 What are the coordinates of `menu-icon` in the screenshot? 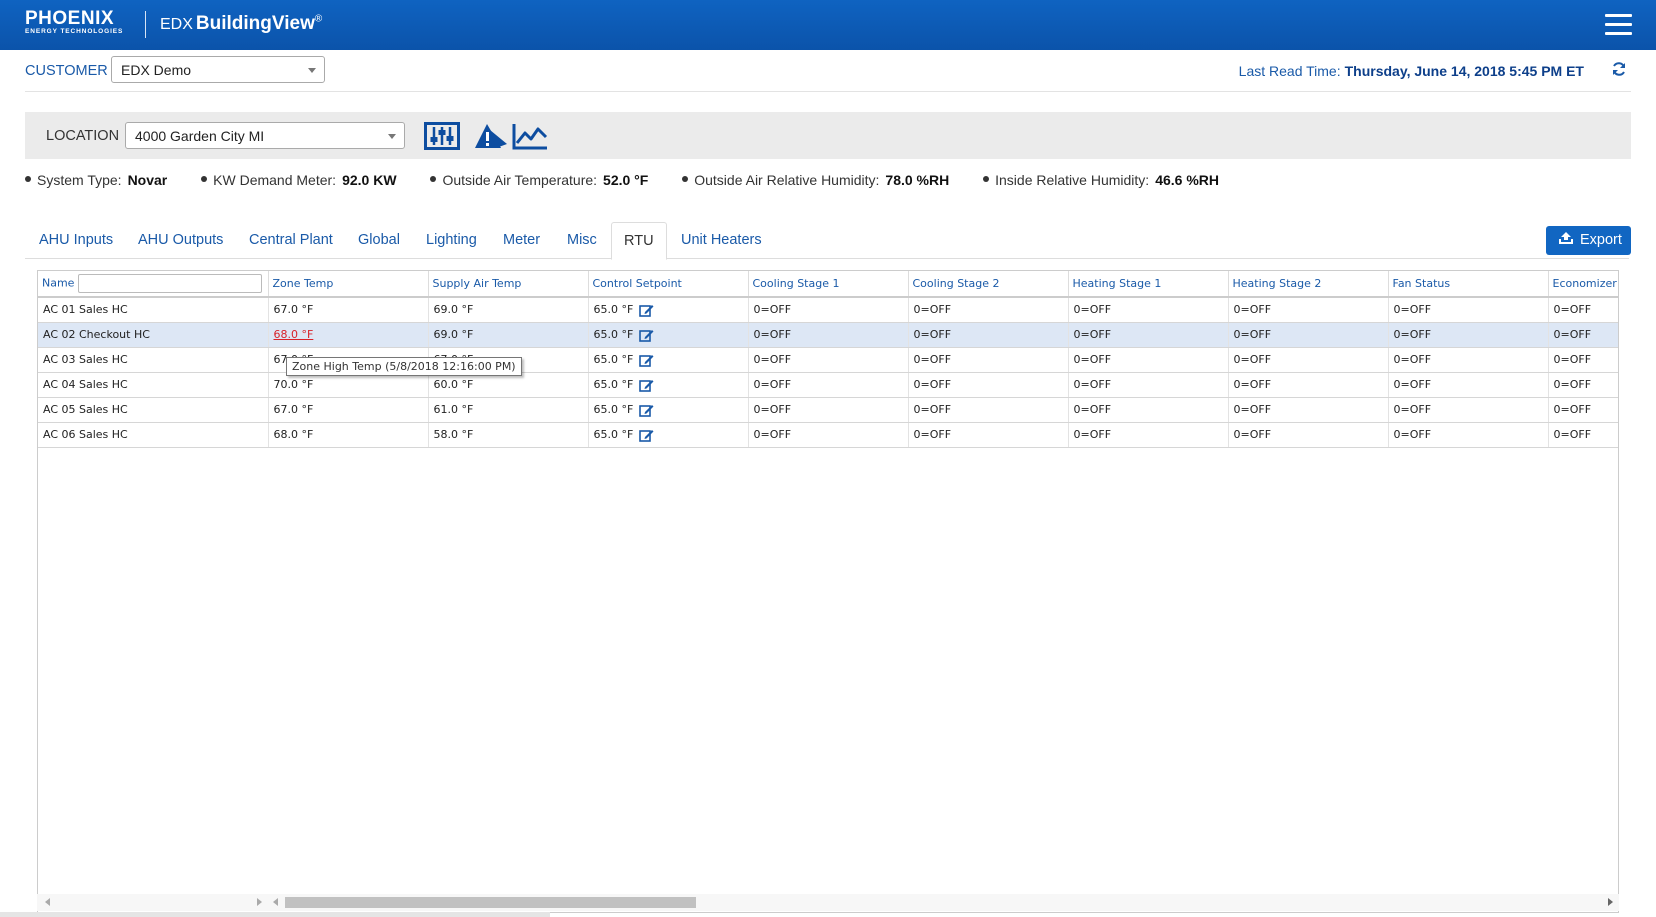 It's located at (1618, 25).